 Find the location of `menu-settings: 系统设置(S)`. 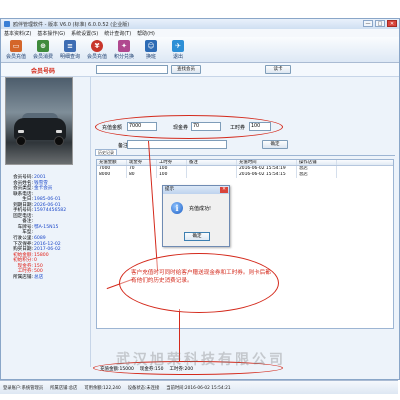

menu-settings: 系统设置(S) is located at coordinates (84, 33).